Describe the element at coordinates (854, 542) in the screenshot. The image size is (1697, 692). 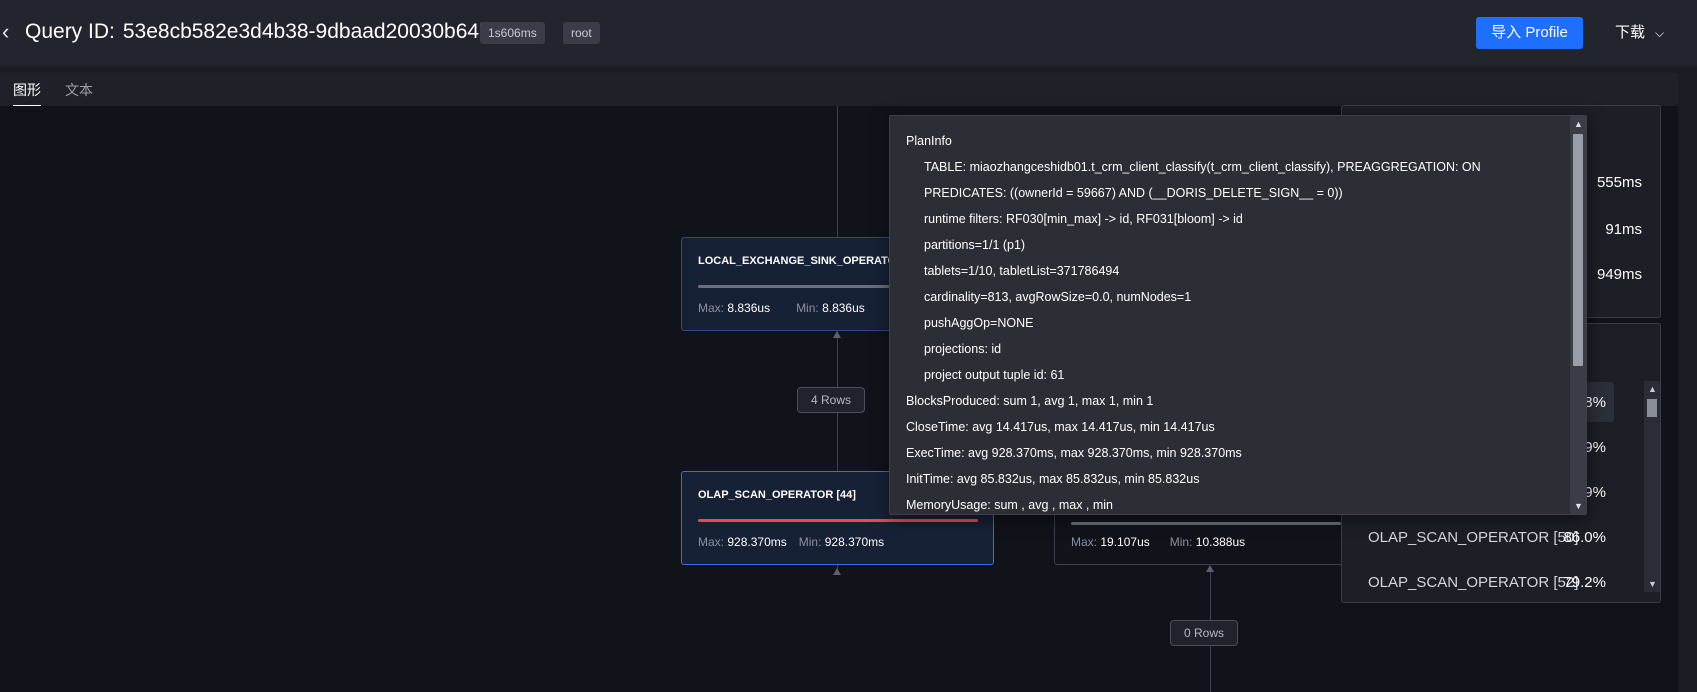
I see `min-value: 928.370ms` at that location.